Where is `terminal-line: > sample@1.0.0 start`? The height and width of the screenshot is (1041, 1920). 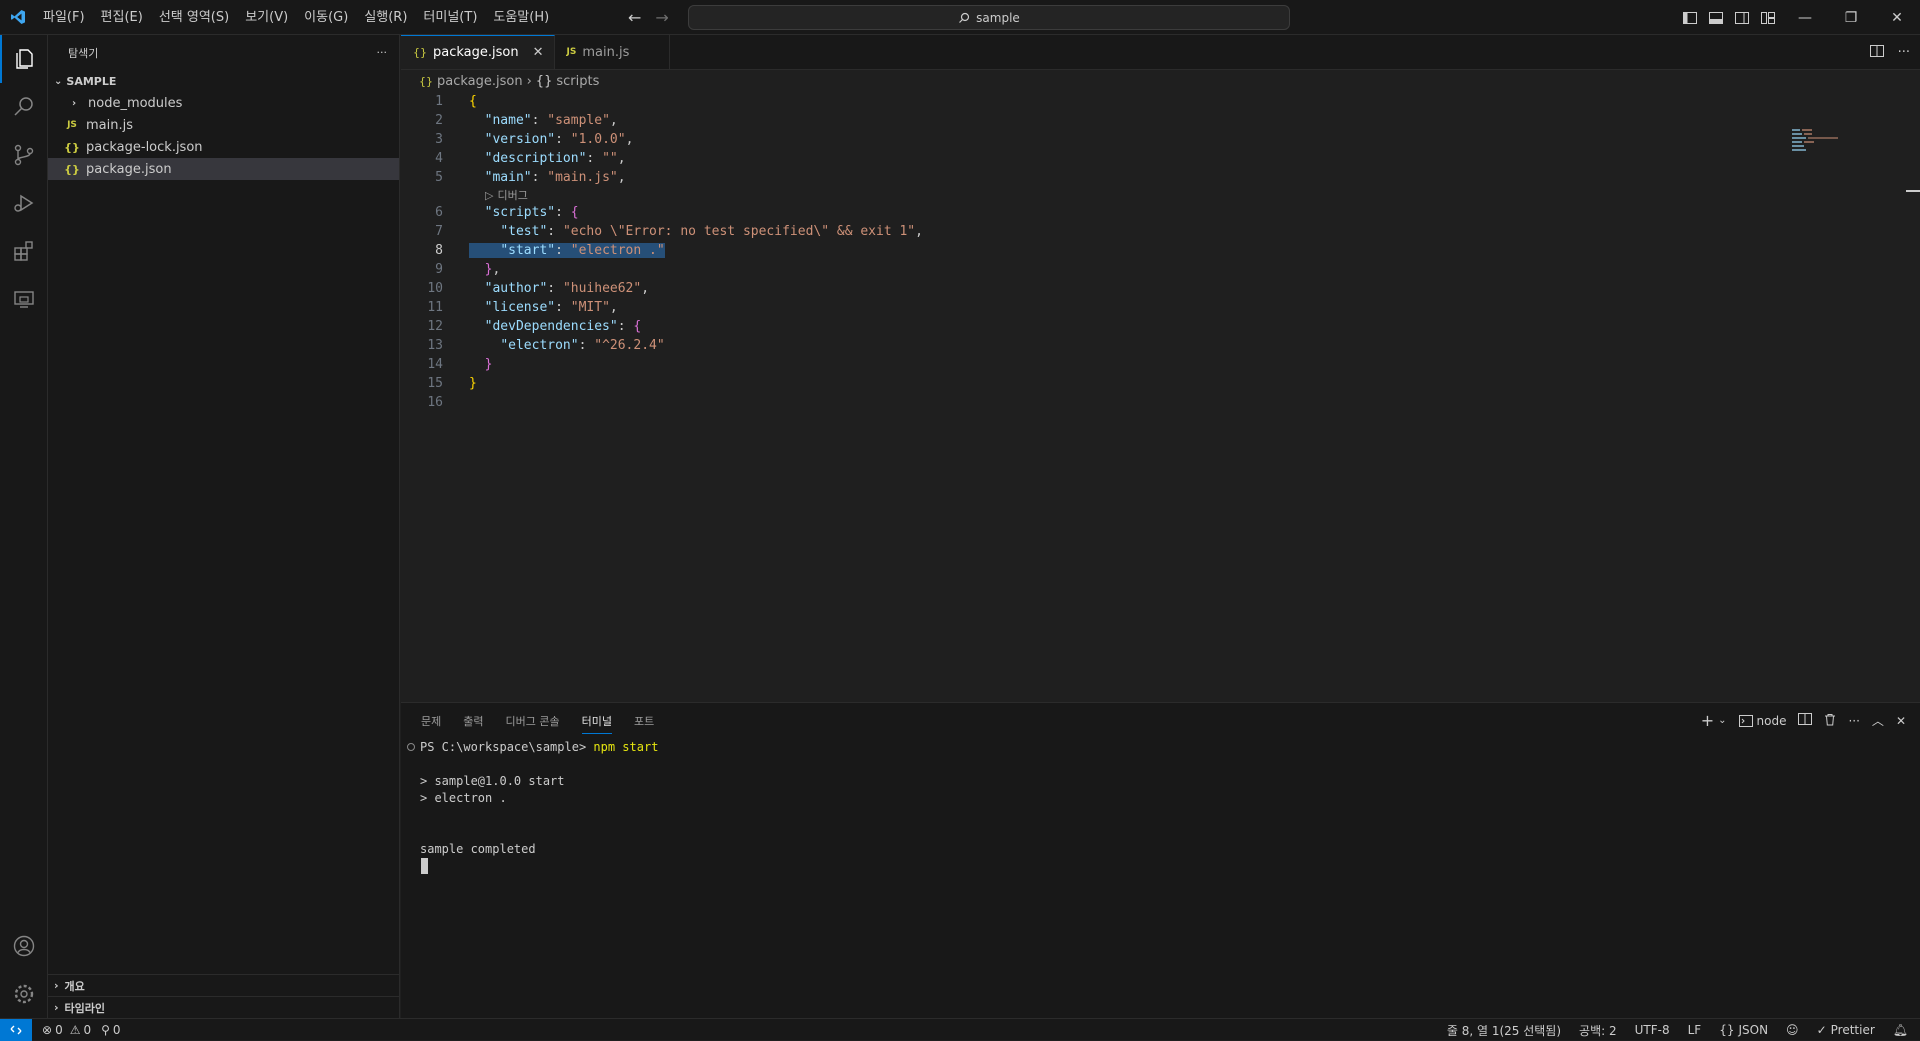
terminal-line: > sample@1.0.0 start is located at coordinates (492, 780).